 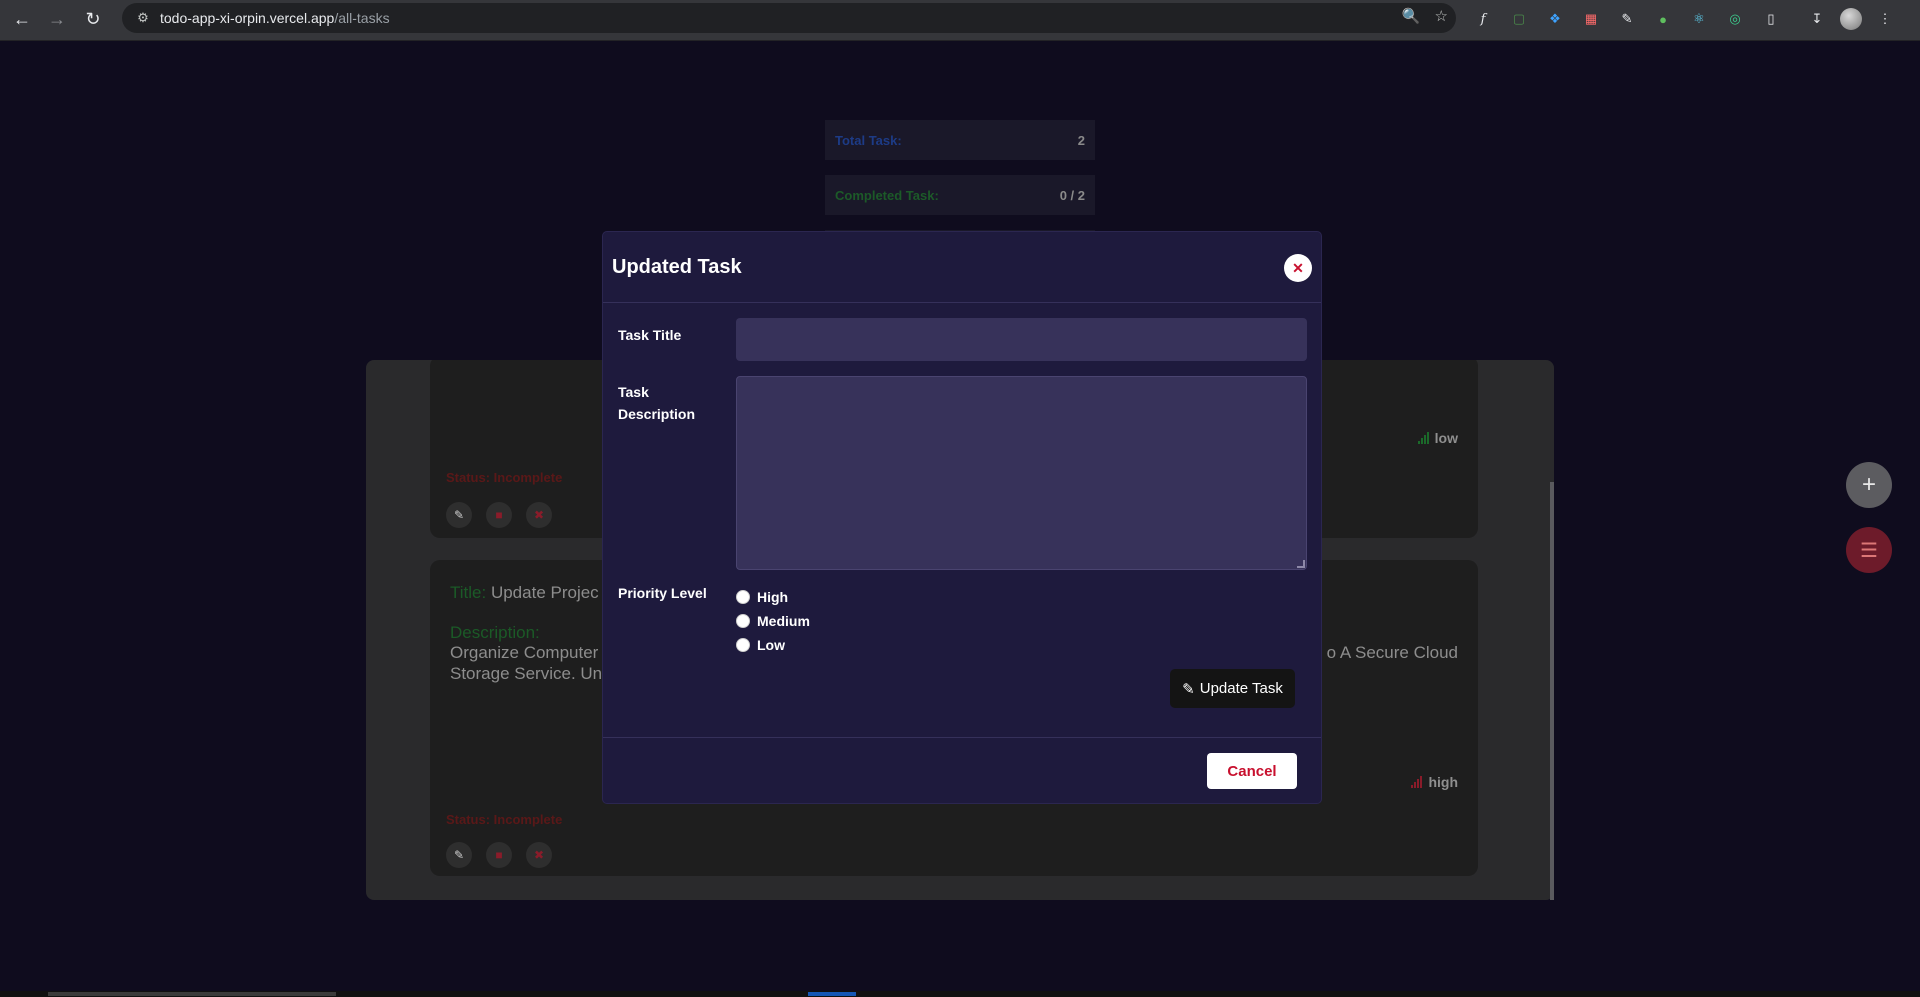 I want to click on close-icon: ✕, so click(x=1298, y=267).